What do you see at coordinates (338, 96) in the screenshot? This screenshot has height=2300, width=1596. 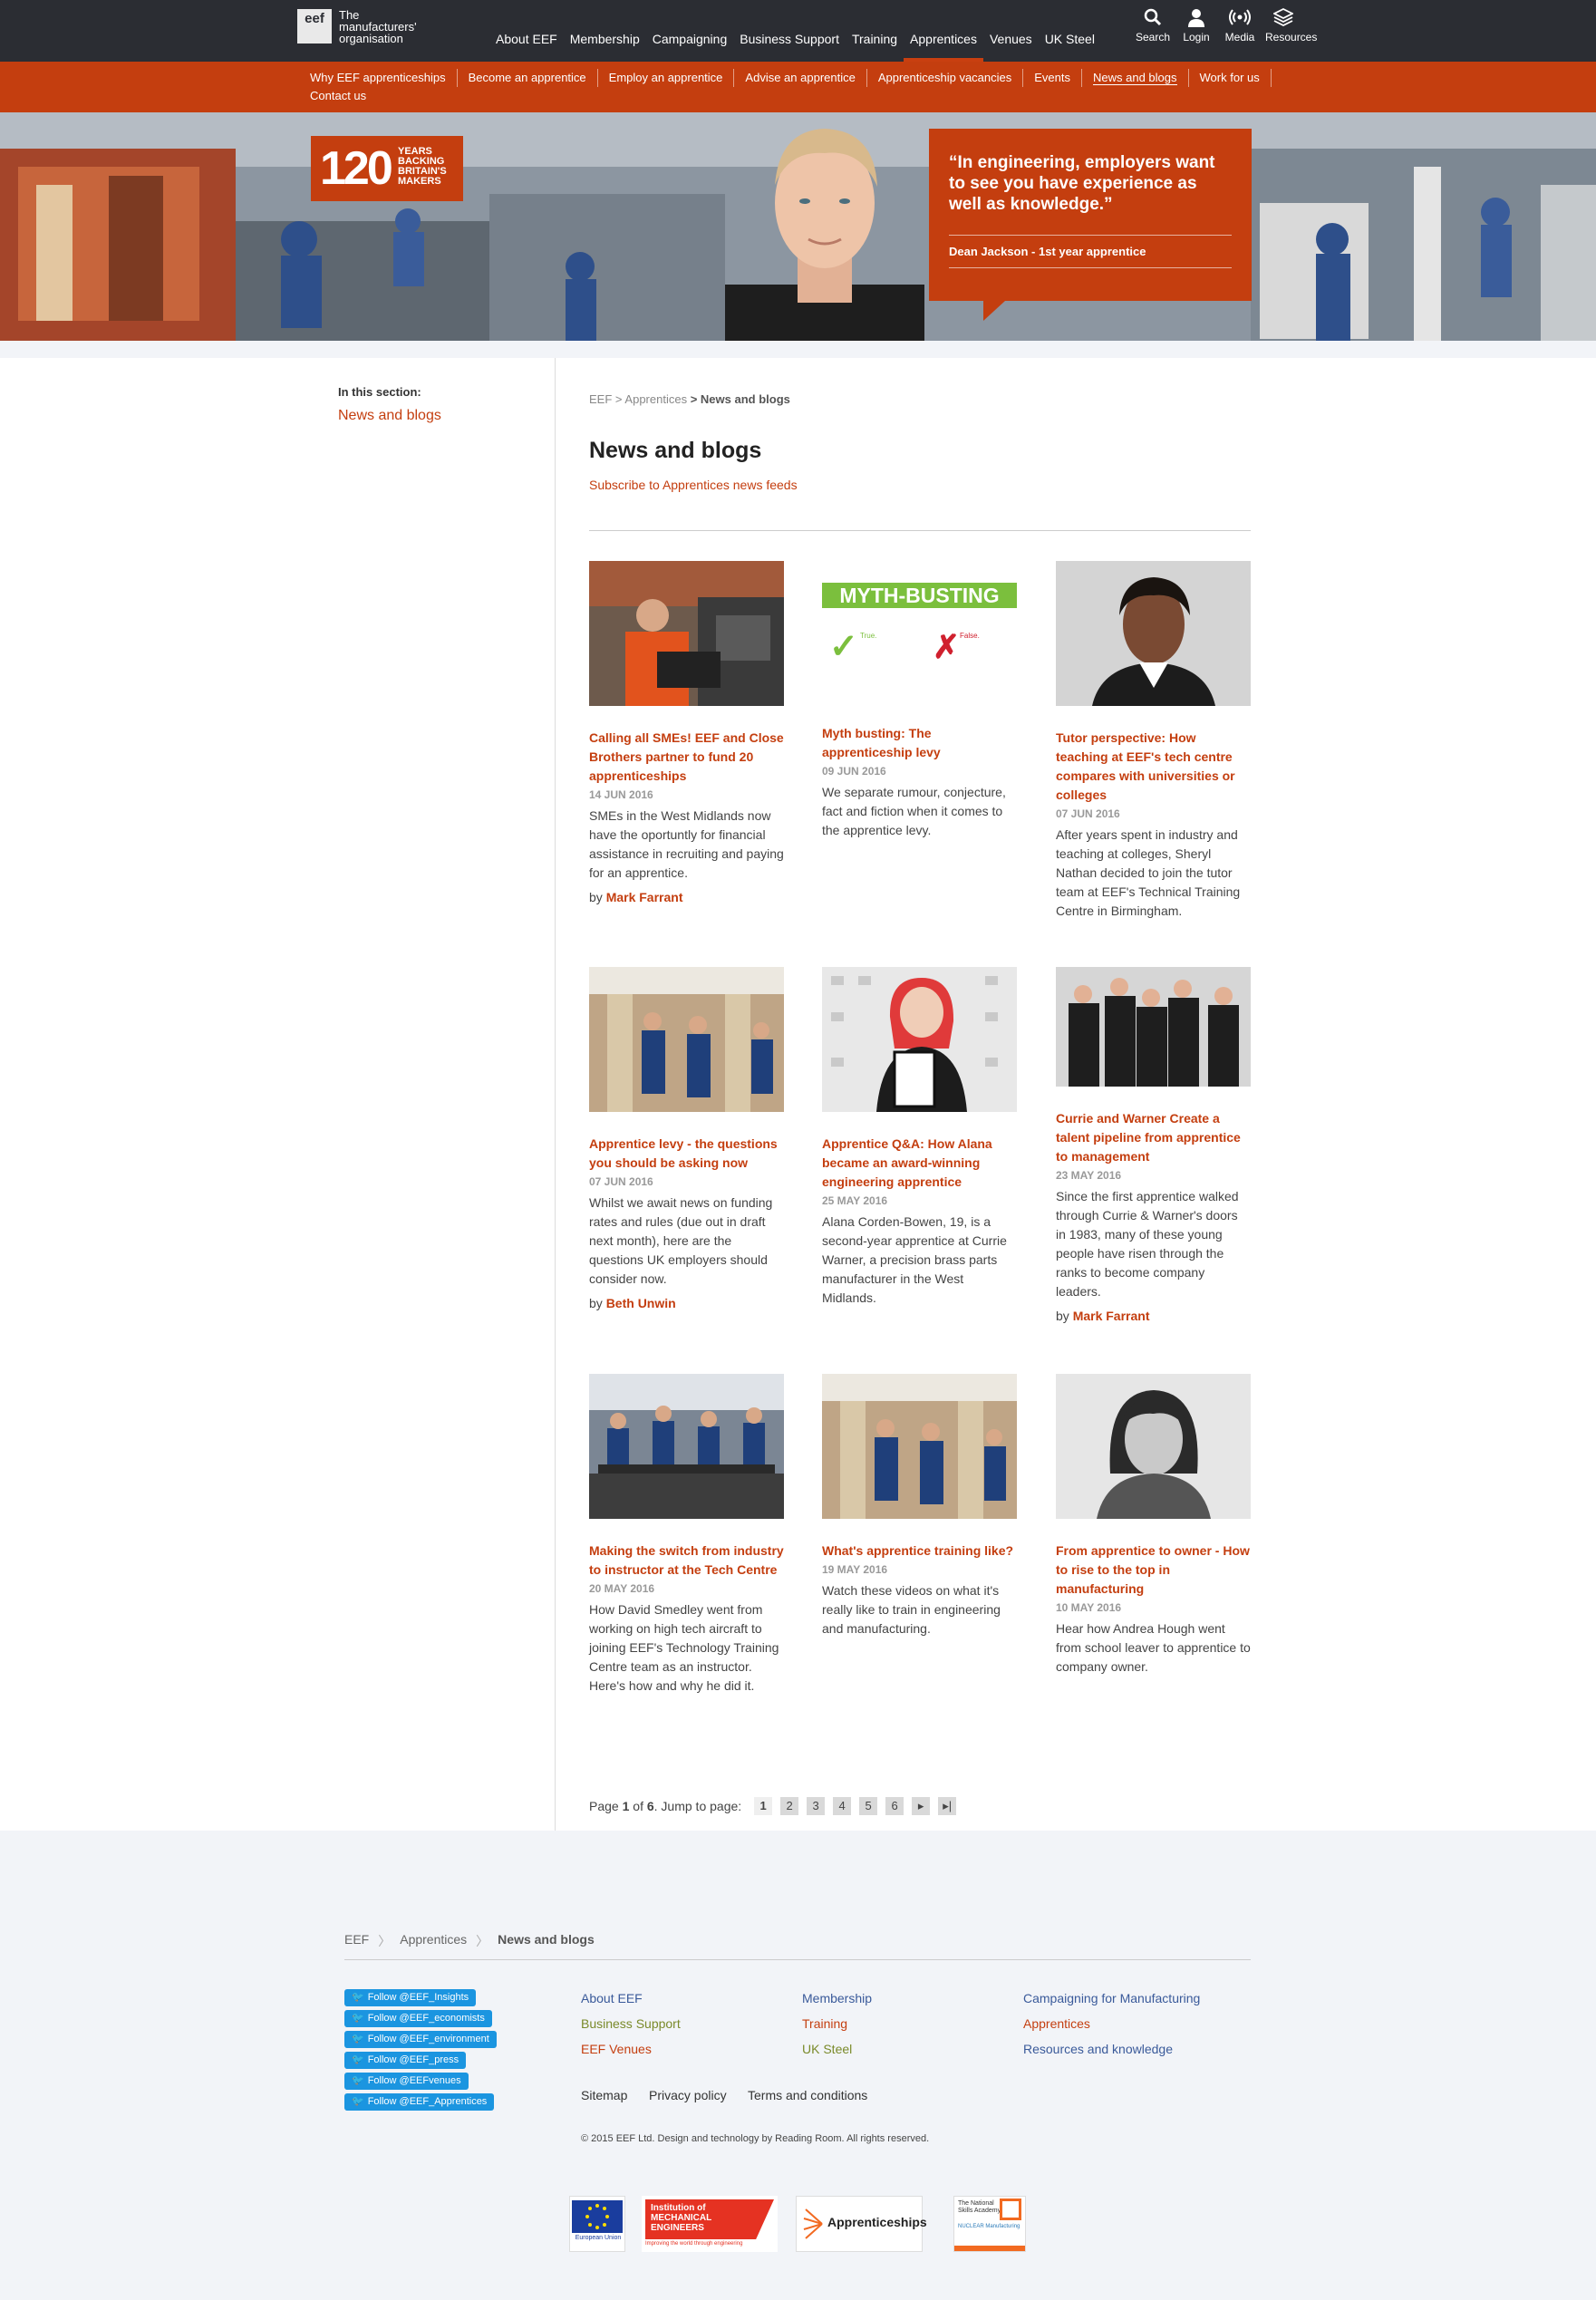 I see `subnav-contact-us: Contact us` at bounding box center [338, 96].